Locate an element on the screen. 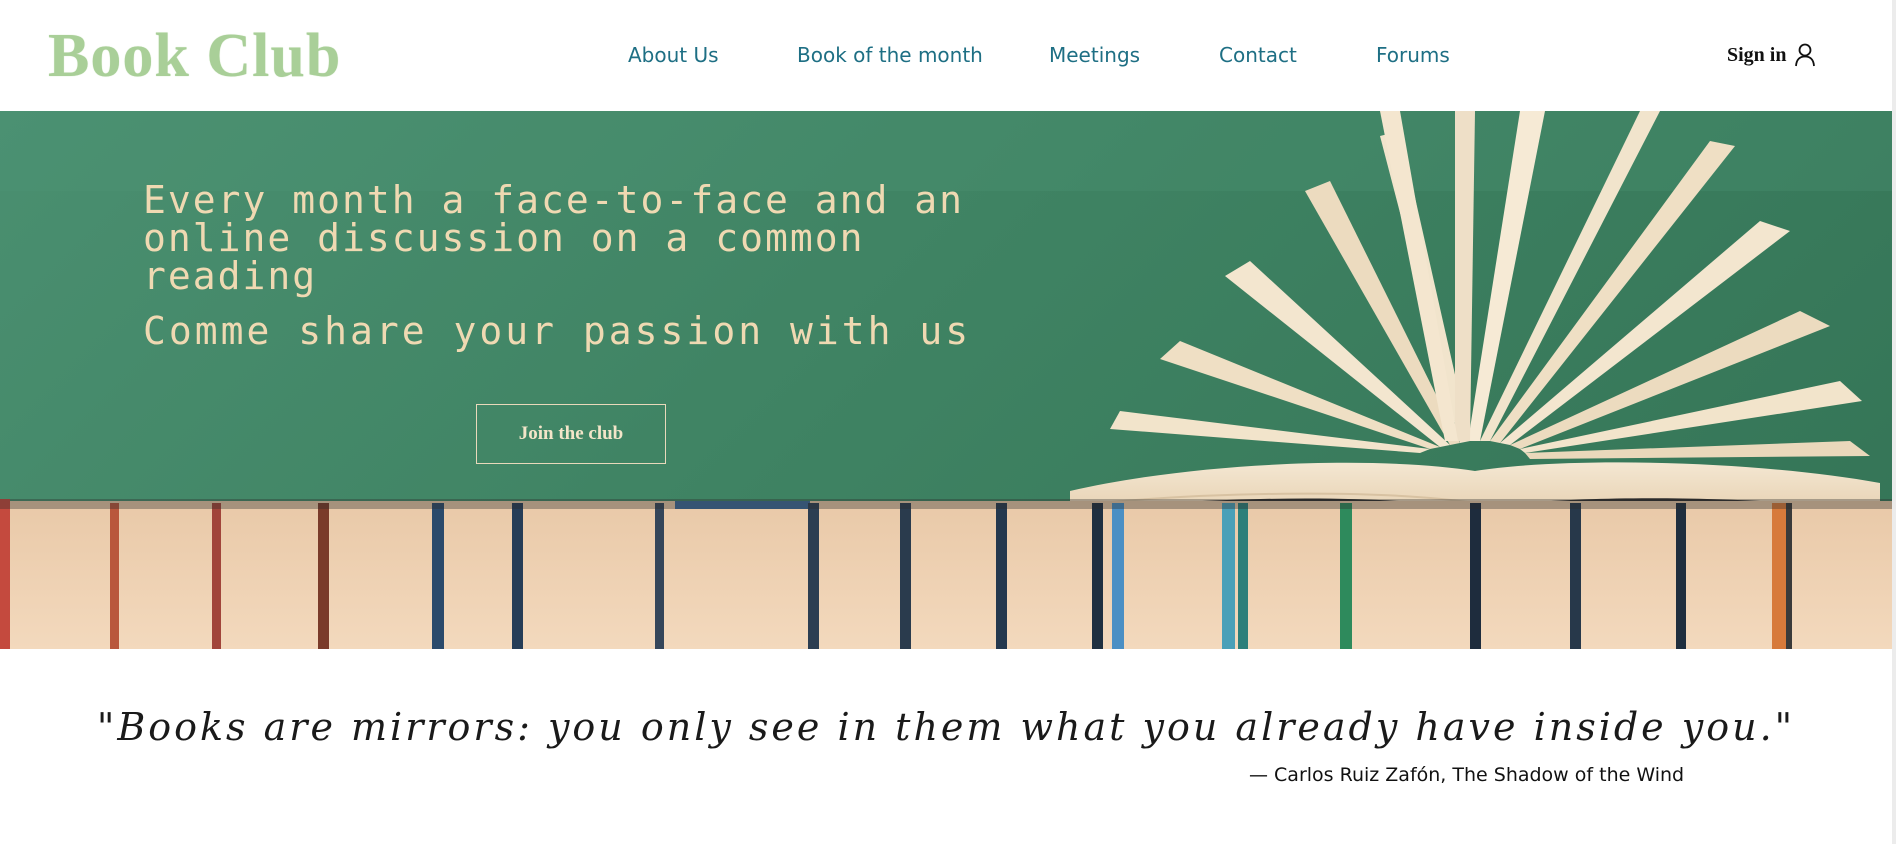  nav-contact: Contact is located at coordinates (1258, 55).